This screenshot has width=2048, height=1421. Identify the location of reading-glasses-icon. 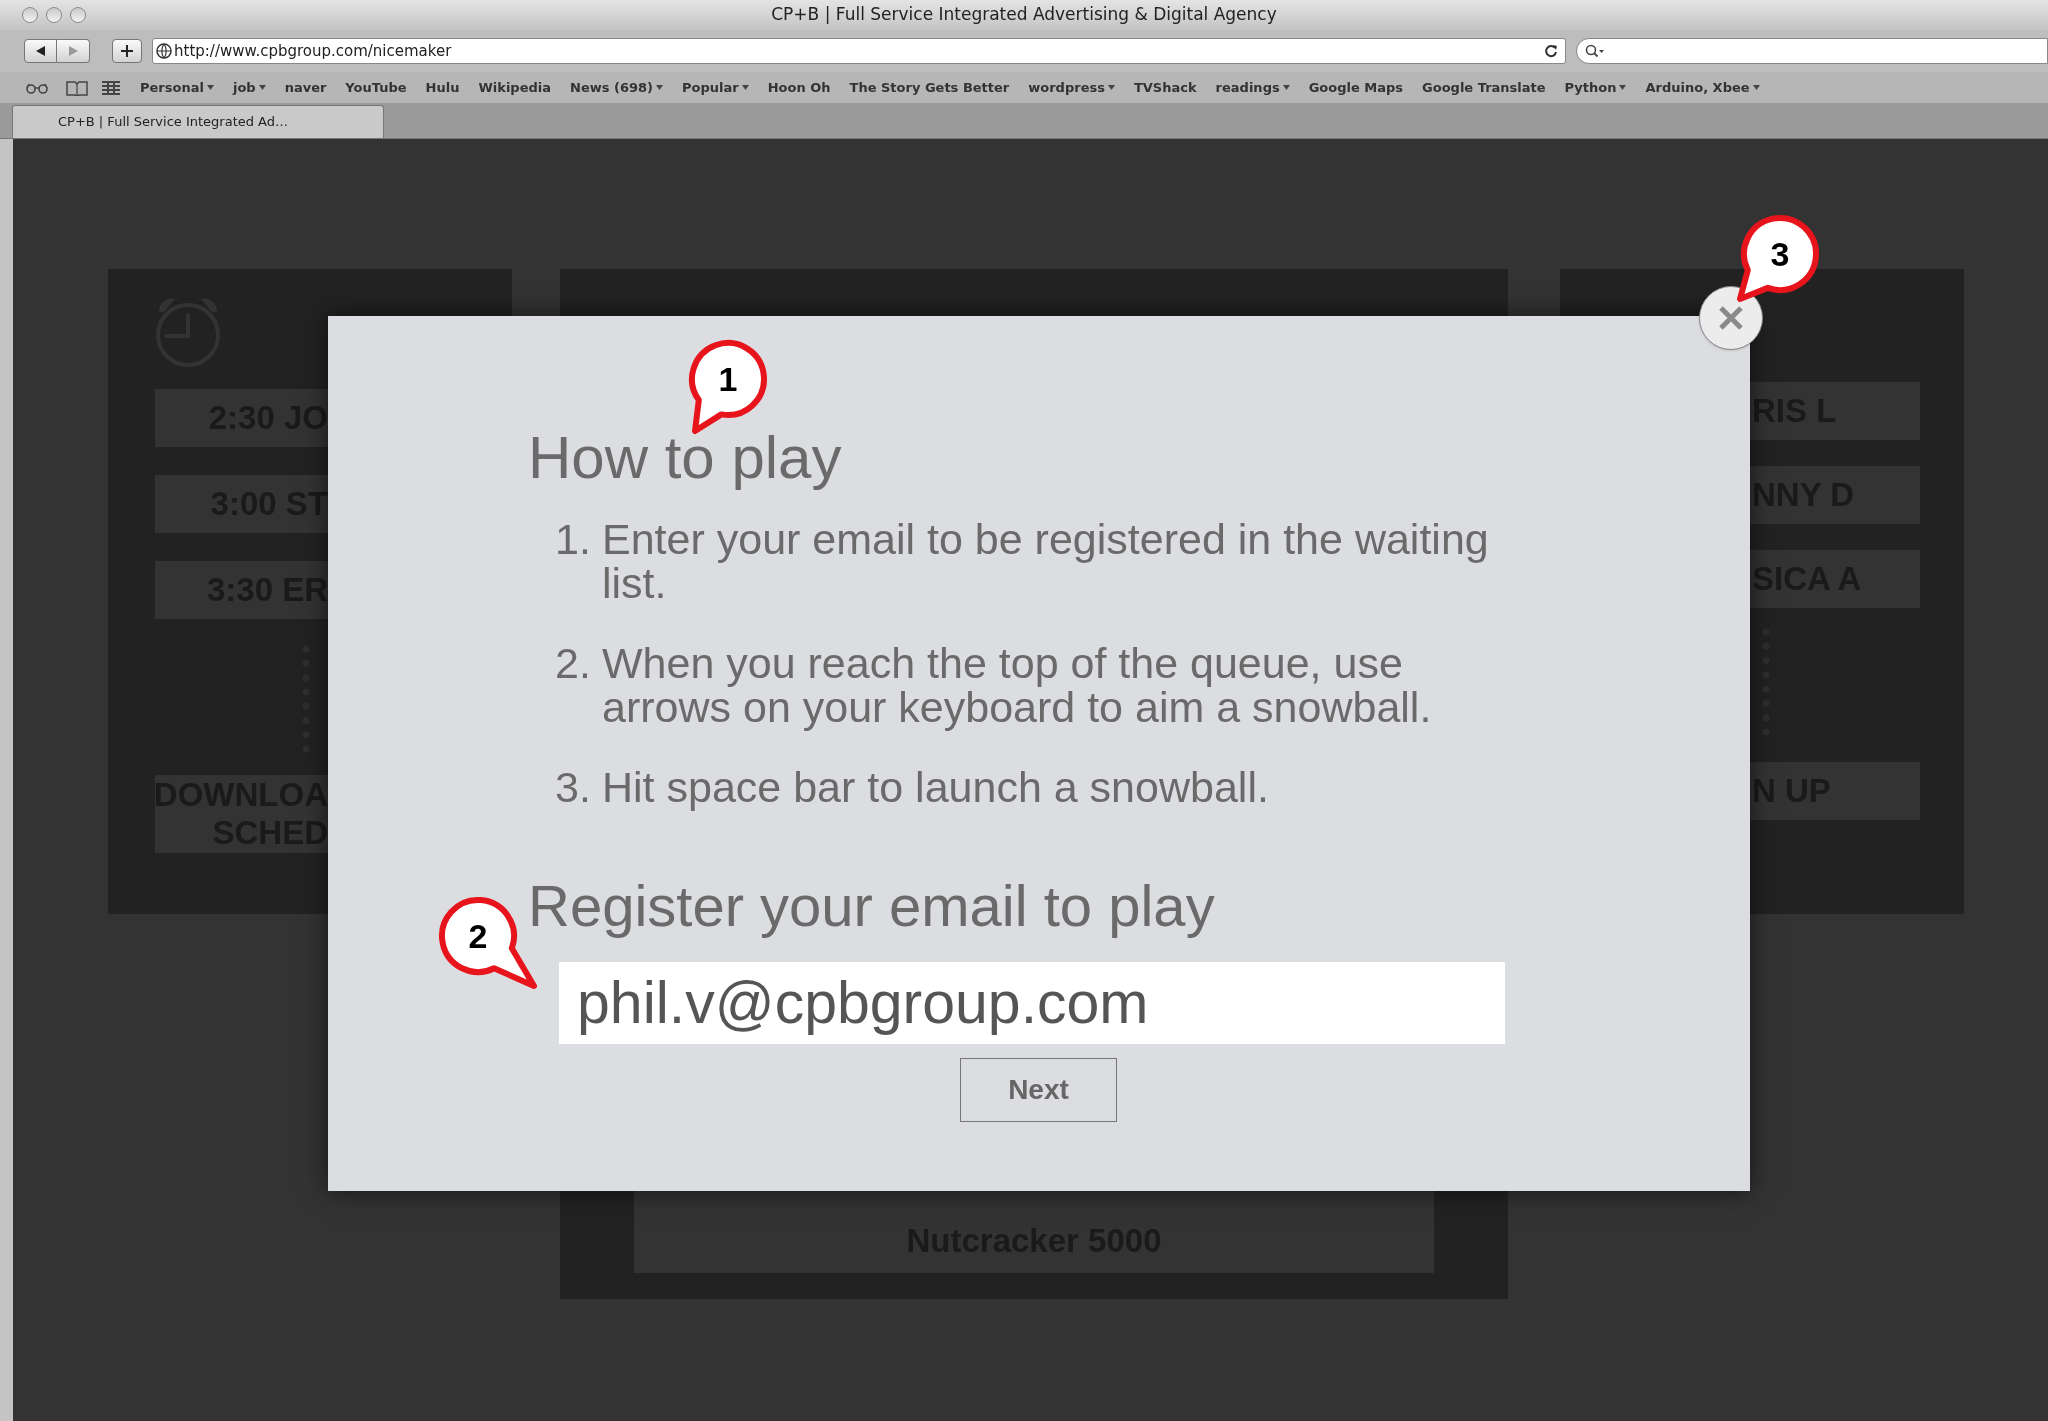
(37, 87).